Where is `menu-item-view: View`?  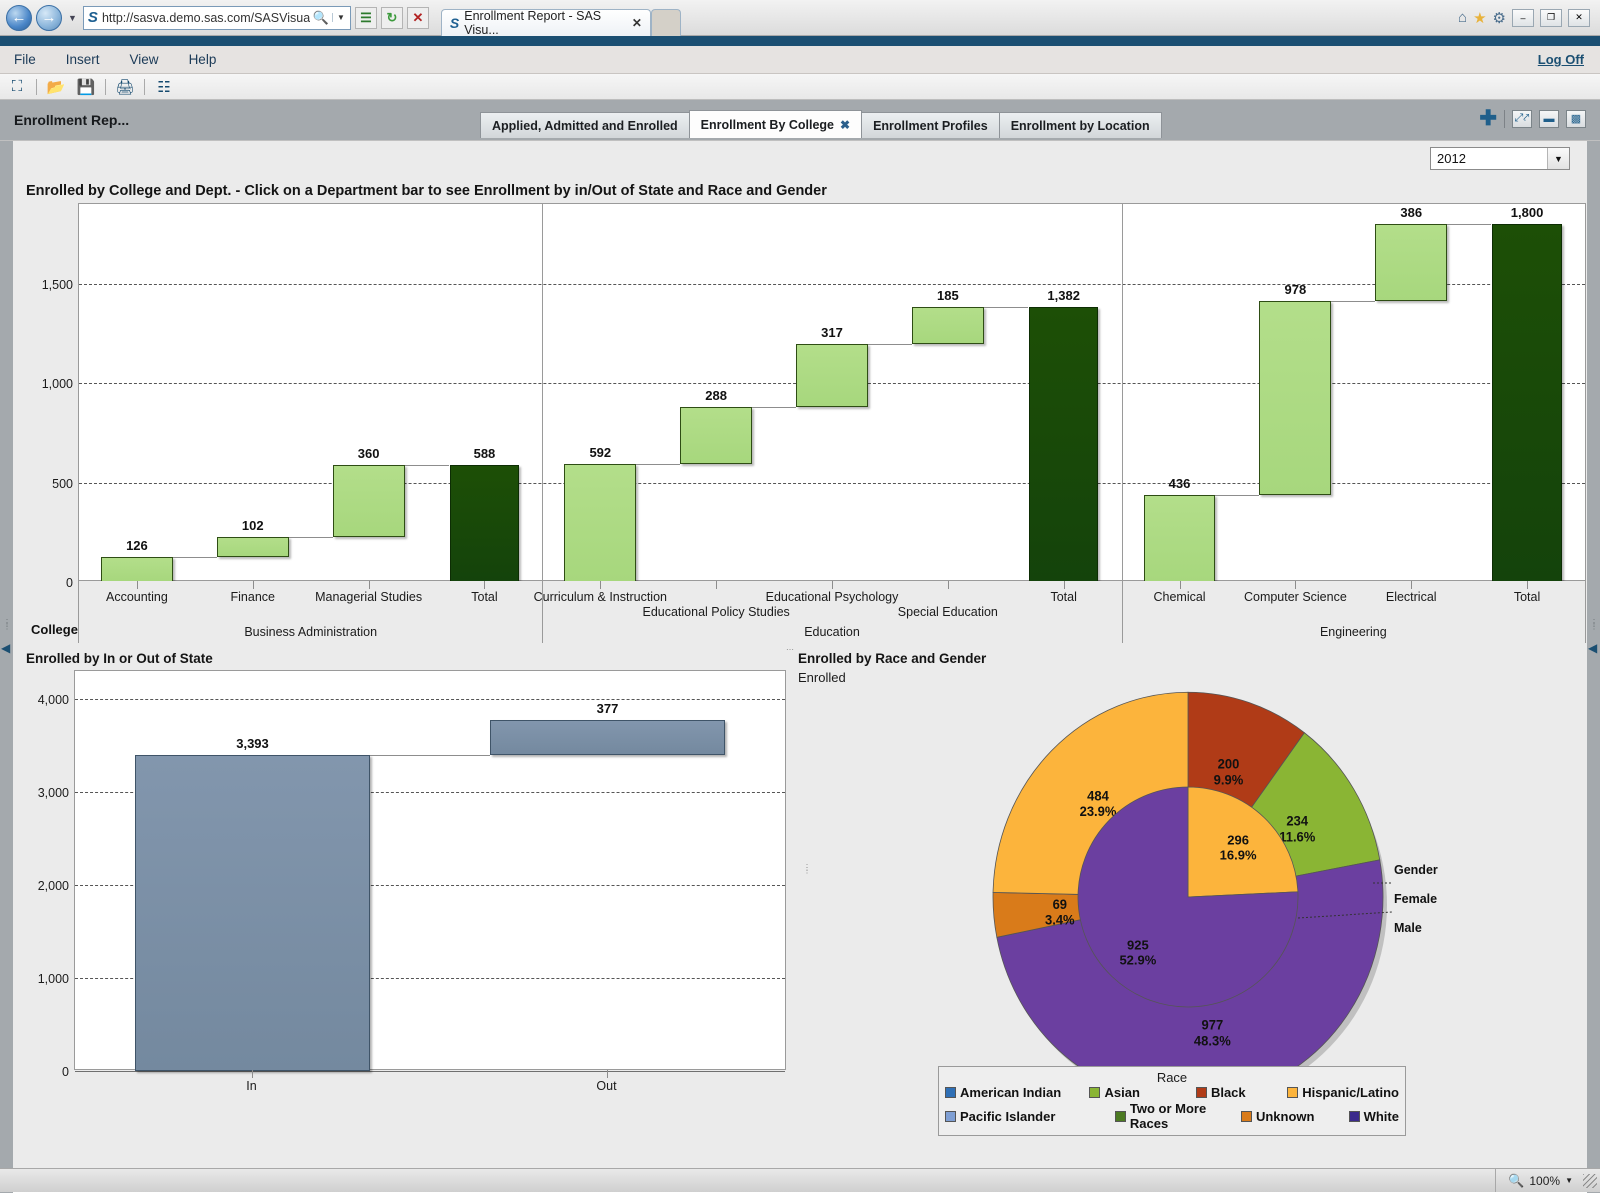
menu-item-view: View is located at coordinates (144, 59).